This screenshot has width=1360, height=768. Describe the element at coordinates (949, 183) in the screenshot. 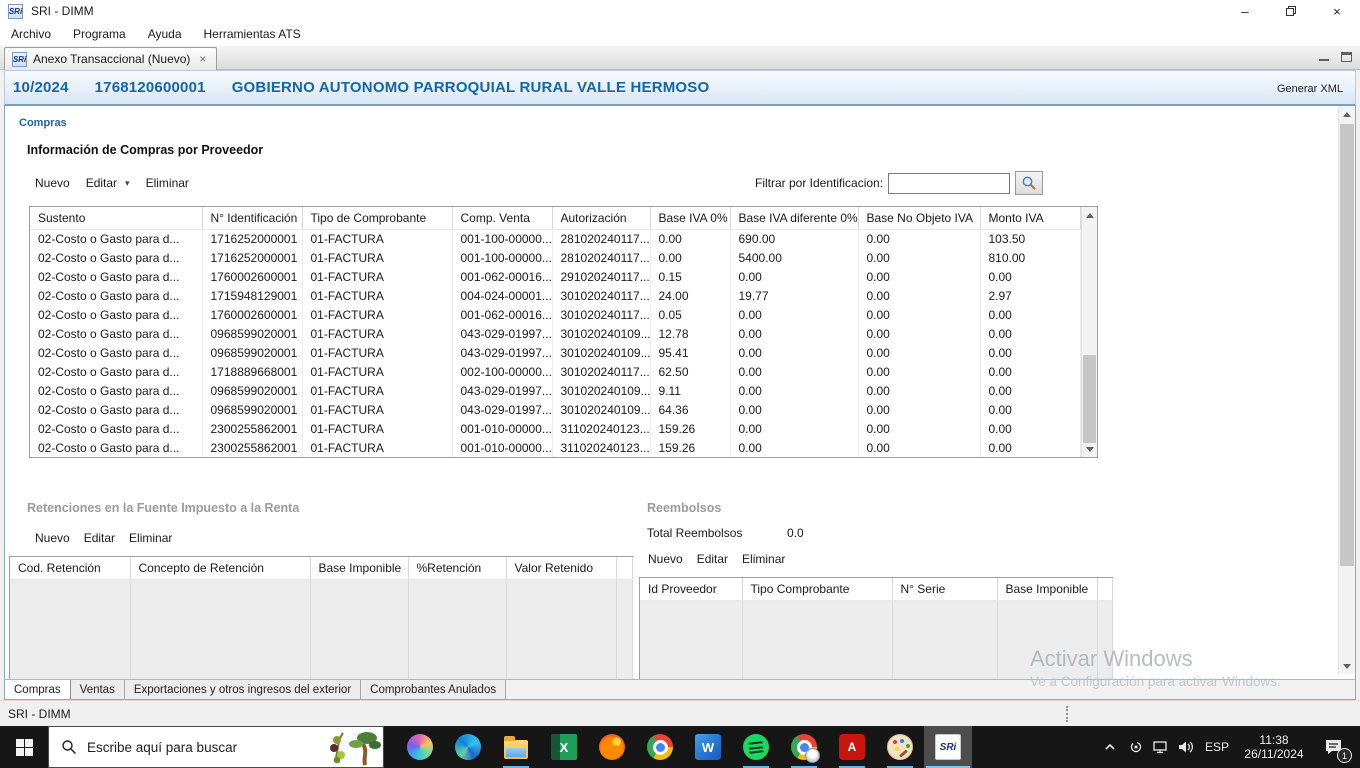

I see `filter-identificacion-input` at that location.